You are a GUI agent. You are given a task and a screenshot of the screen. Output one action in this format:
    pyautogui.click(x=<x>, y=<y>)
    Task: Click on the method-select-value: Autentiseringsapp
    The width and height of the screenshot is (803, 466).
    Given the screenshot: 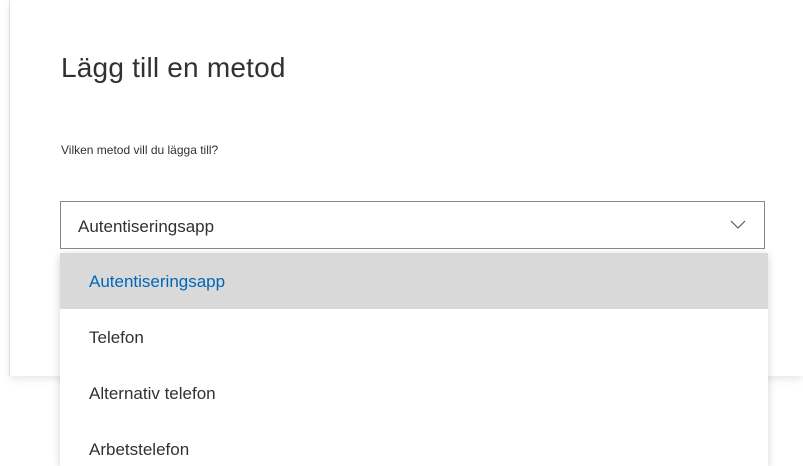 What is the action you would take?
    pyautogui.click(x=146, y=226)
    